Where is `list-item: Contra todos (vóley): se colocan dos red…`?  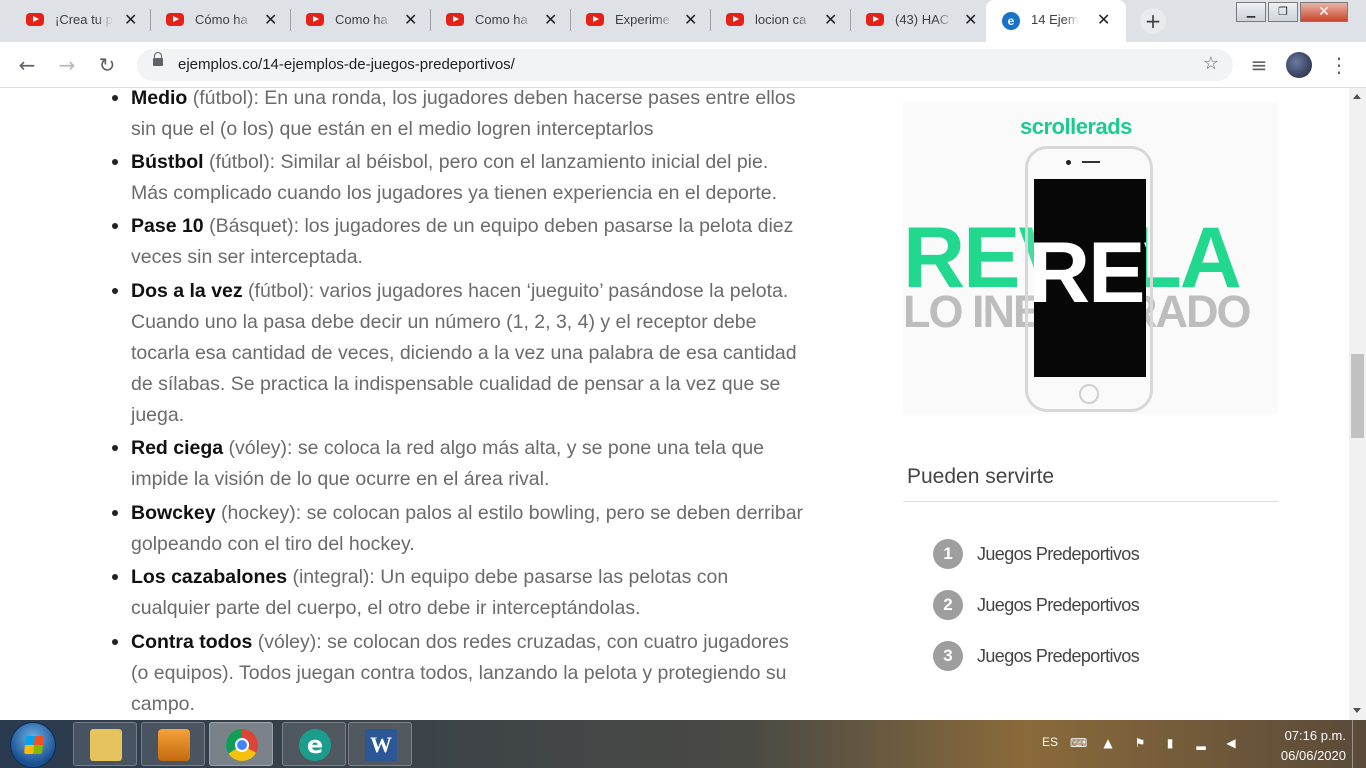
list-item: Contra todos (vóley): se colocan dos red… is located at coordinates (460, 673).